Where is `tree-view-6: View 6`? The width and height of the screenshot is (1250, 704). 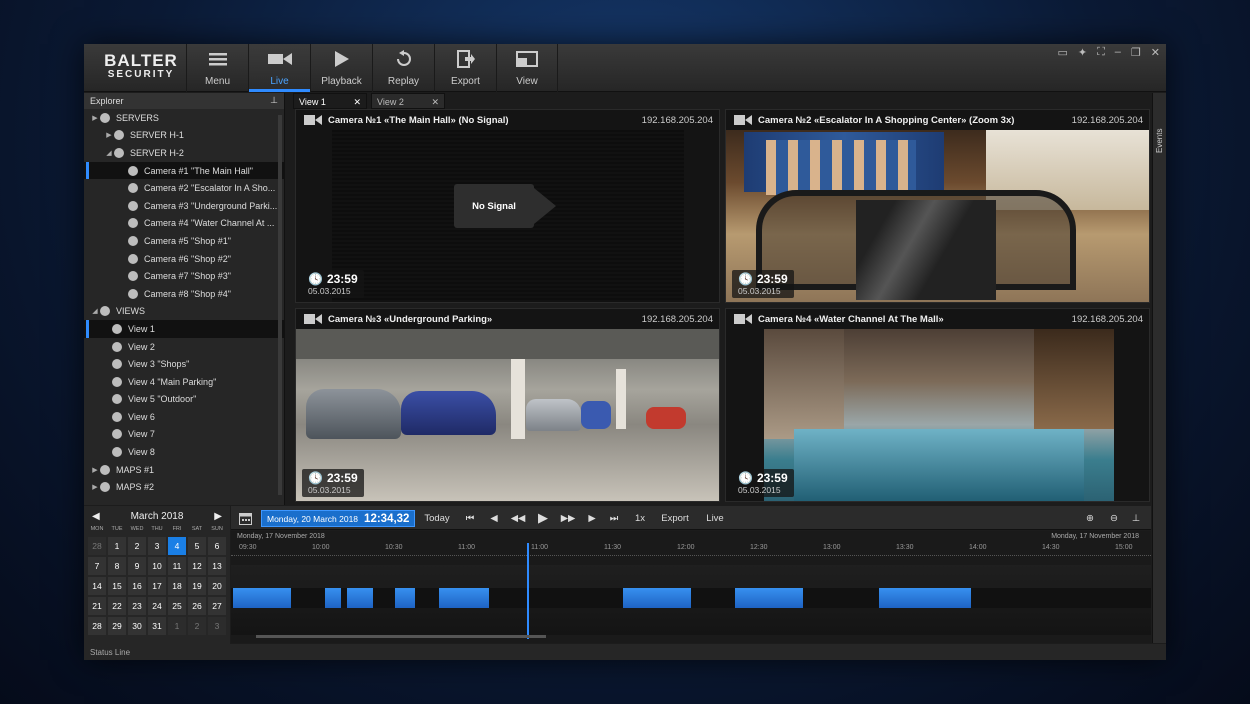
tree-view-6: View 6 is located at coordinates (184, 417).